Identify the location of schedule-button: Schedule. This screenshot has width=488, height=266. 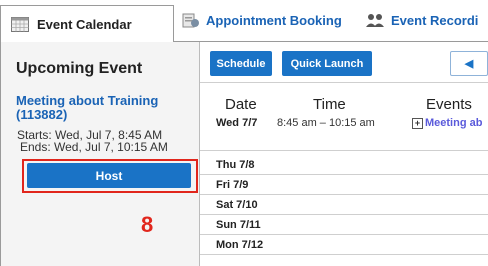
(241, 63).